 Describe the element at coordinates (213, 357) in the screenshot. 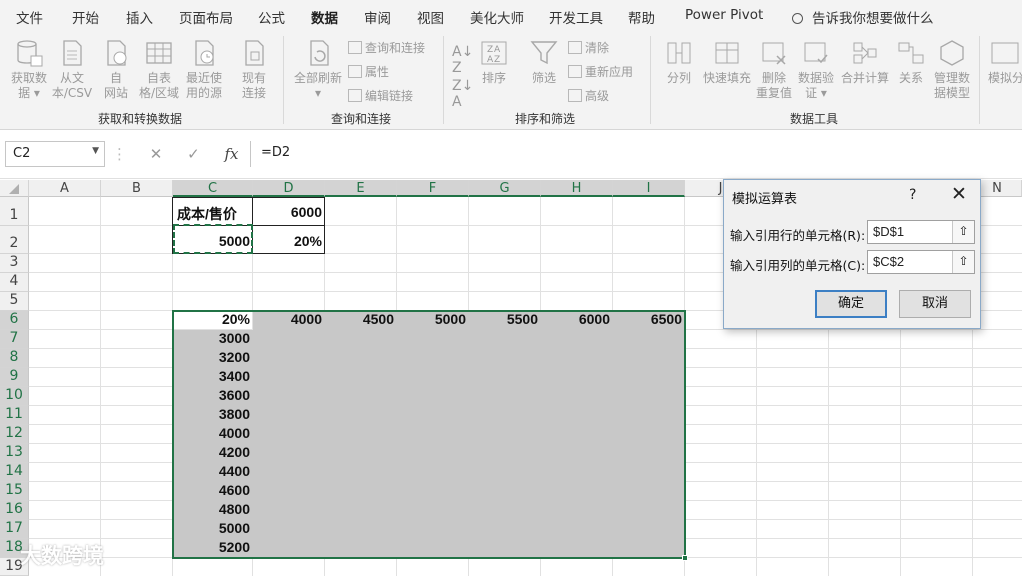

I see `first-col-cell: 3200` at that location.